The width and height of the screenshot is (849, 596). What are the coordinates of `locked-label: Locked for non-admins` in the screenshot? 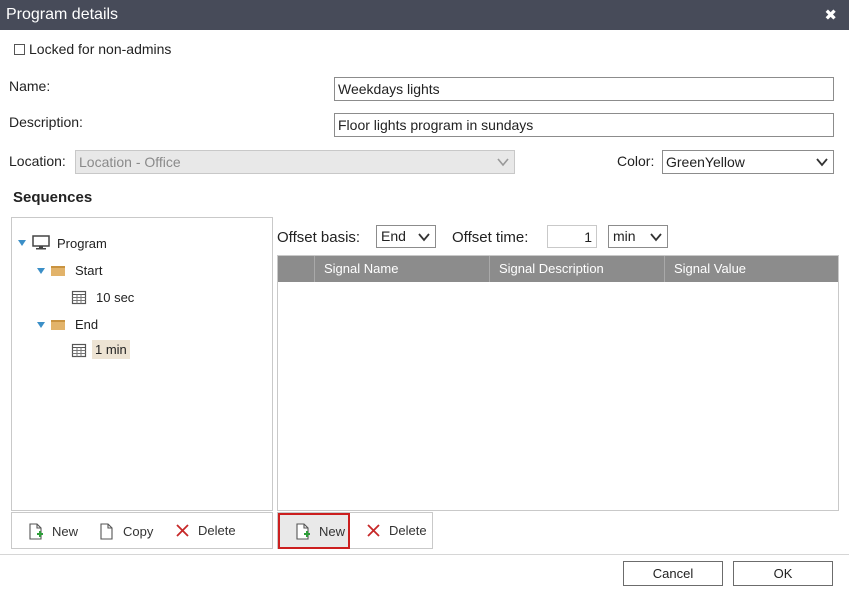 It's located at (100, 49).